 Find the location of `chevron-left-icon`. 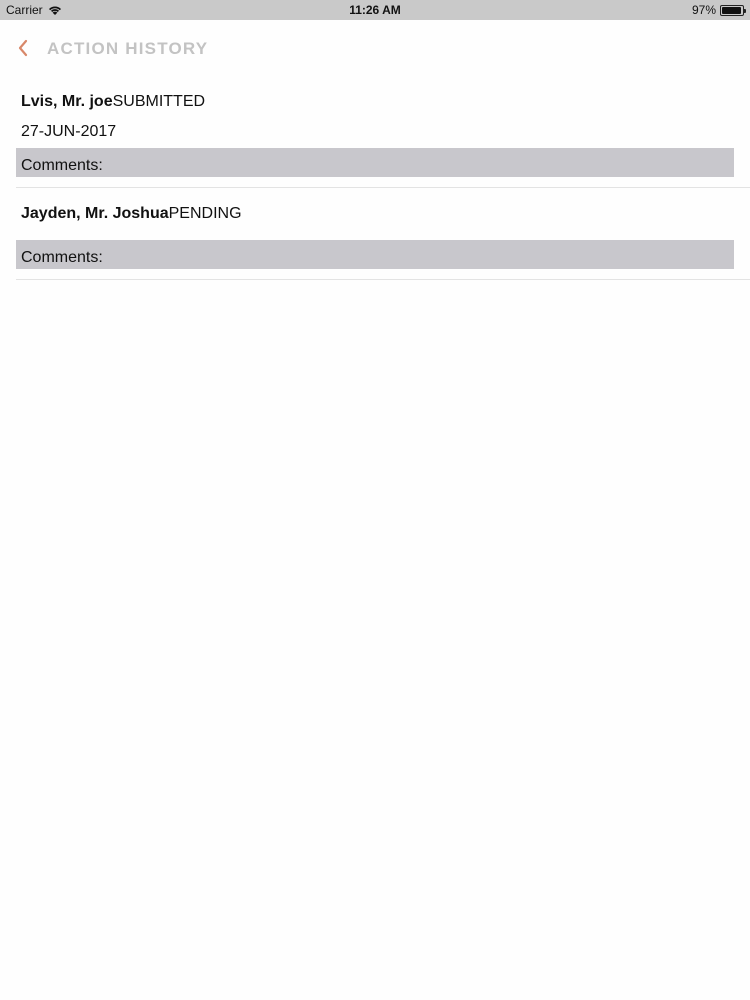

chevron-left-icon is located at coordinates (23, 48).